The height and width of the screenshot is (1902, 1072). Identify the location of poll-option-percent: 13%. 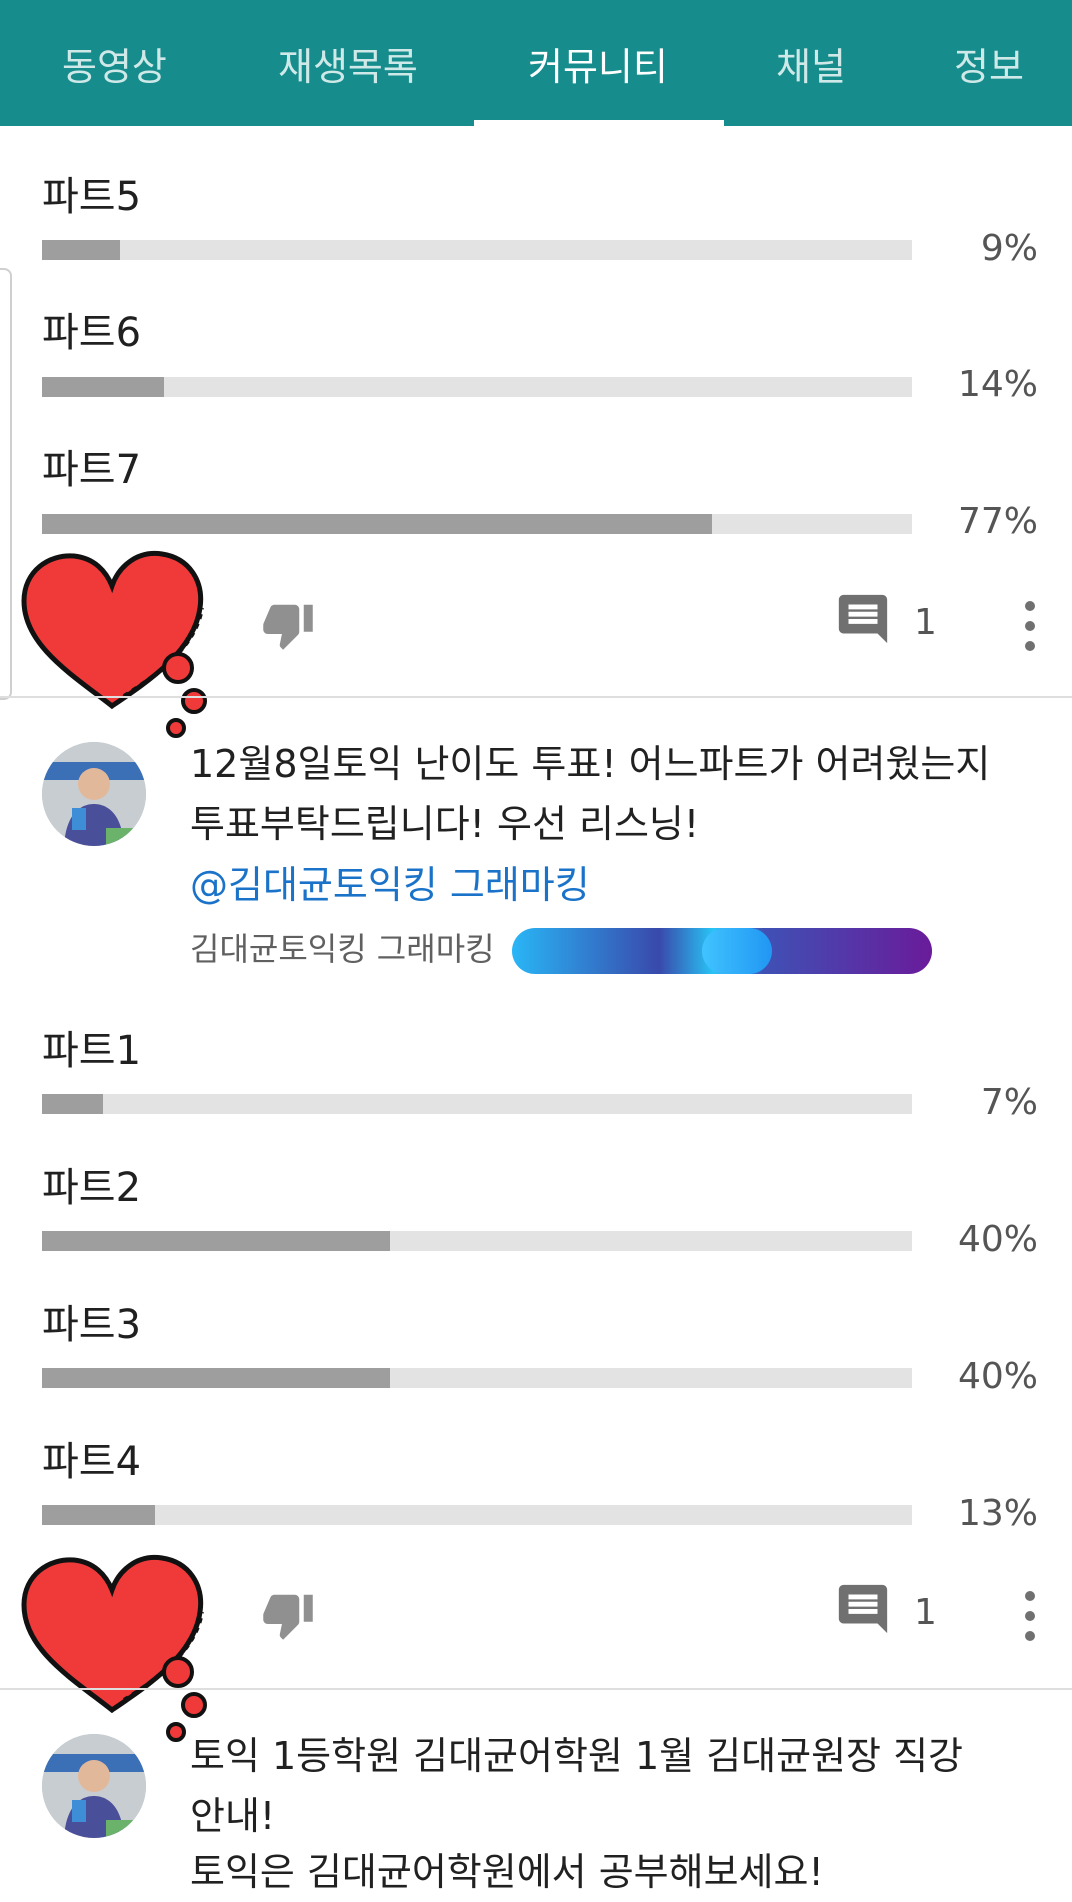
(997, 1513).